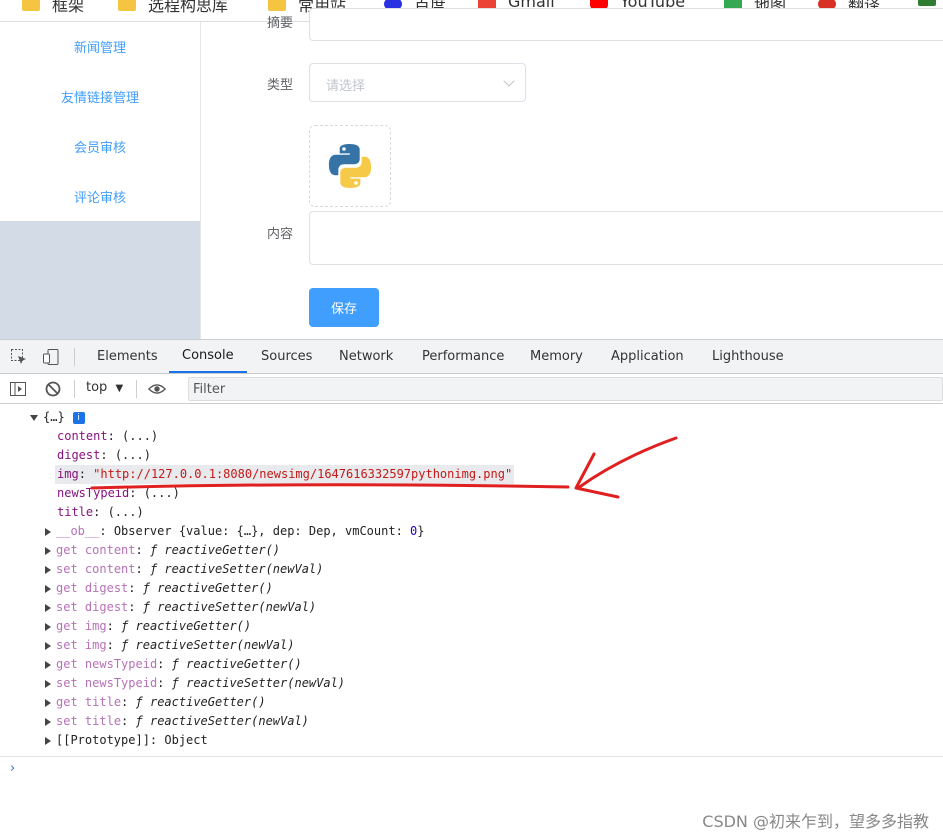  I want to click on console-prompt: ›, so click(12, 768).